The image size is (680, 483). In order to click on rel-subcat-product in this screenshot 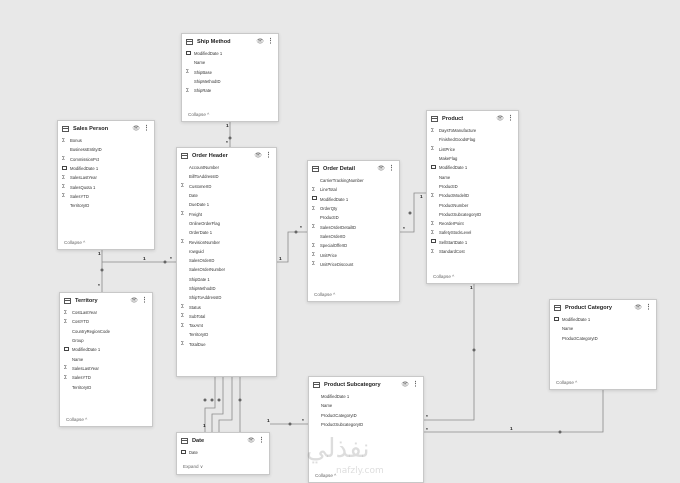, I will do `click(449, 352)`.